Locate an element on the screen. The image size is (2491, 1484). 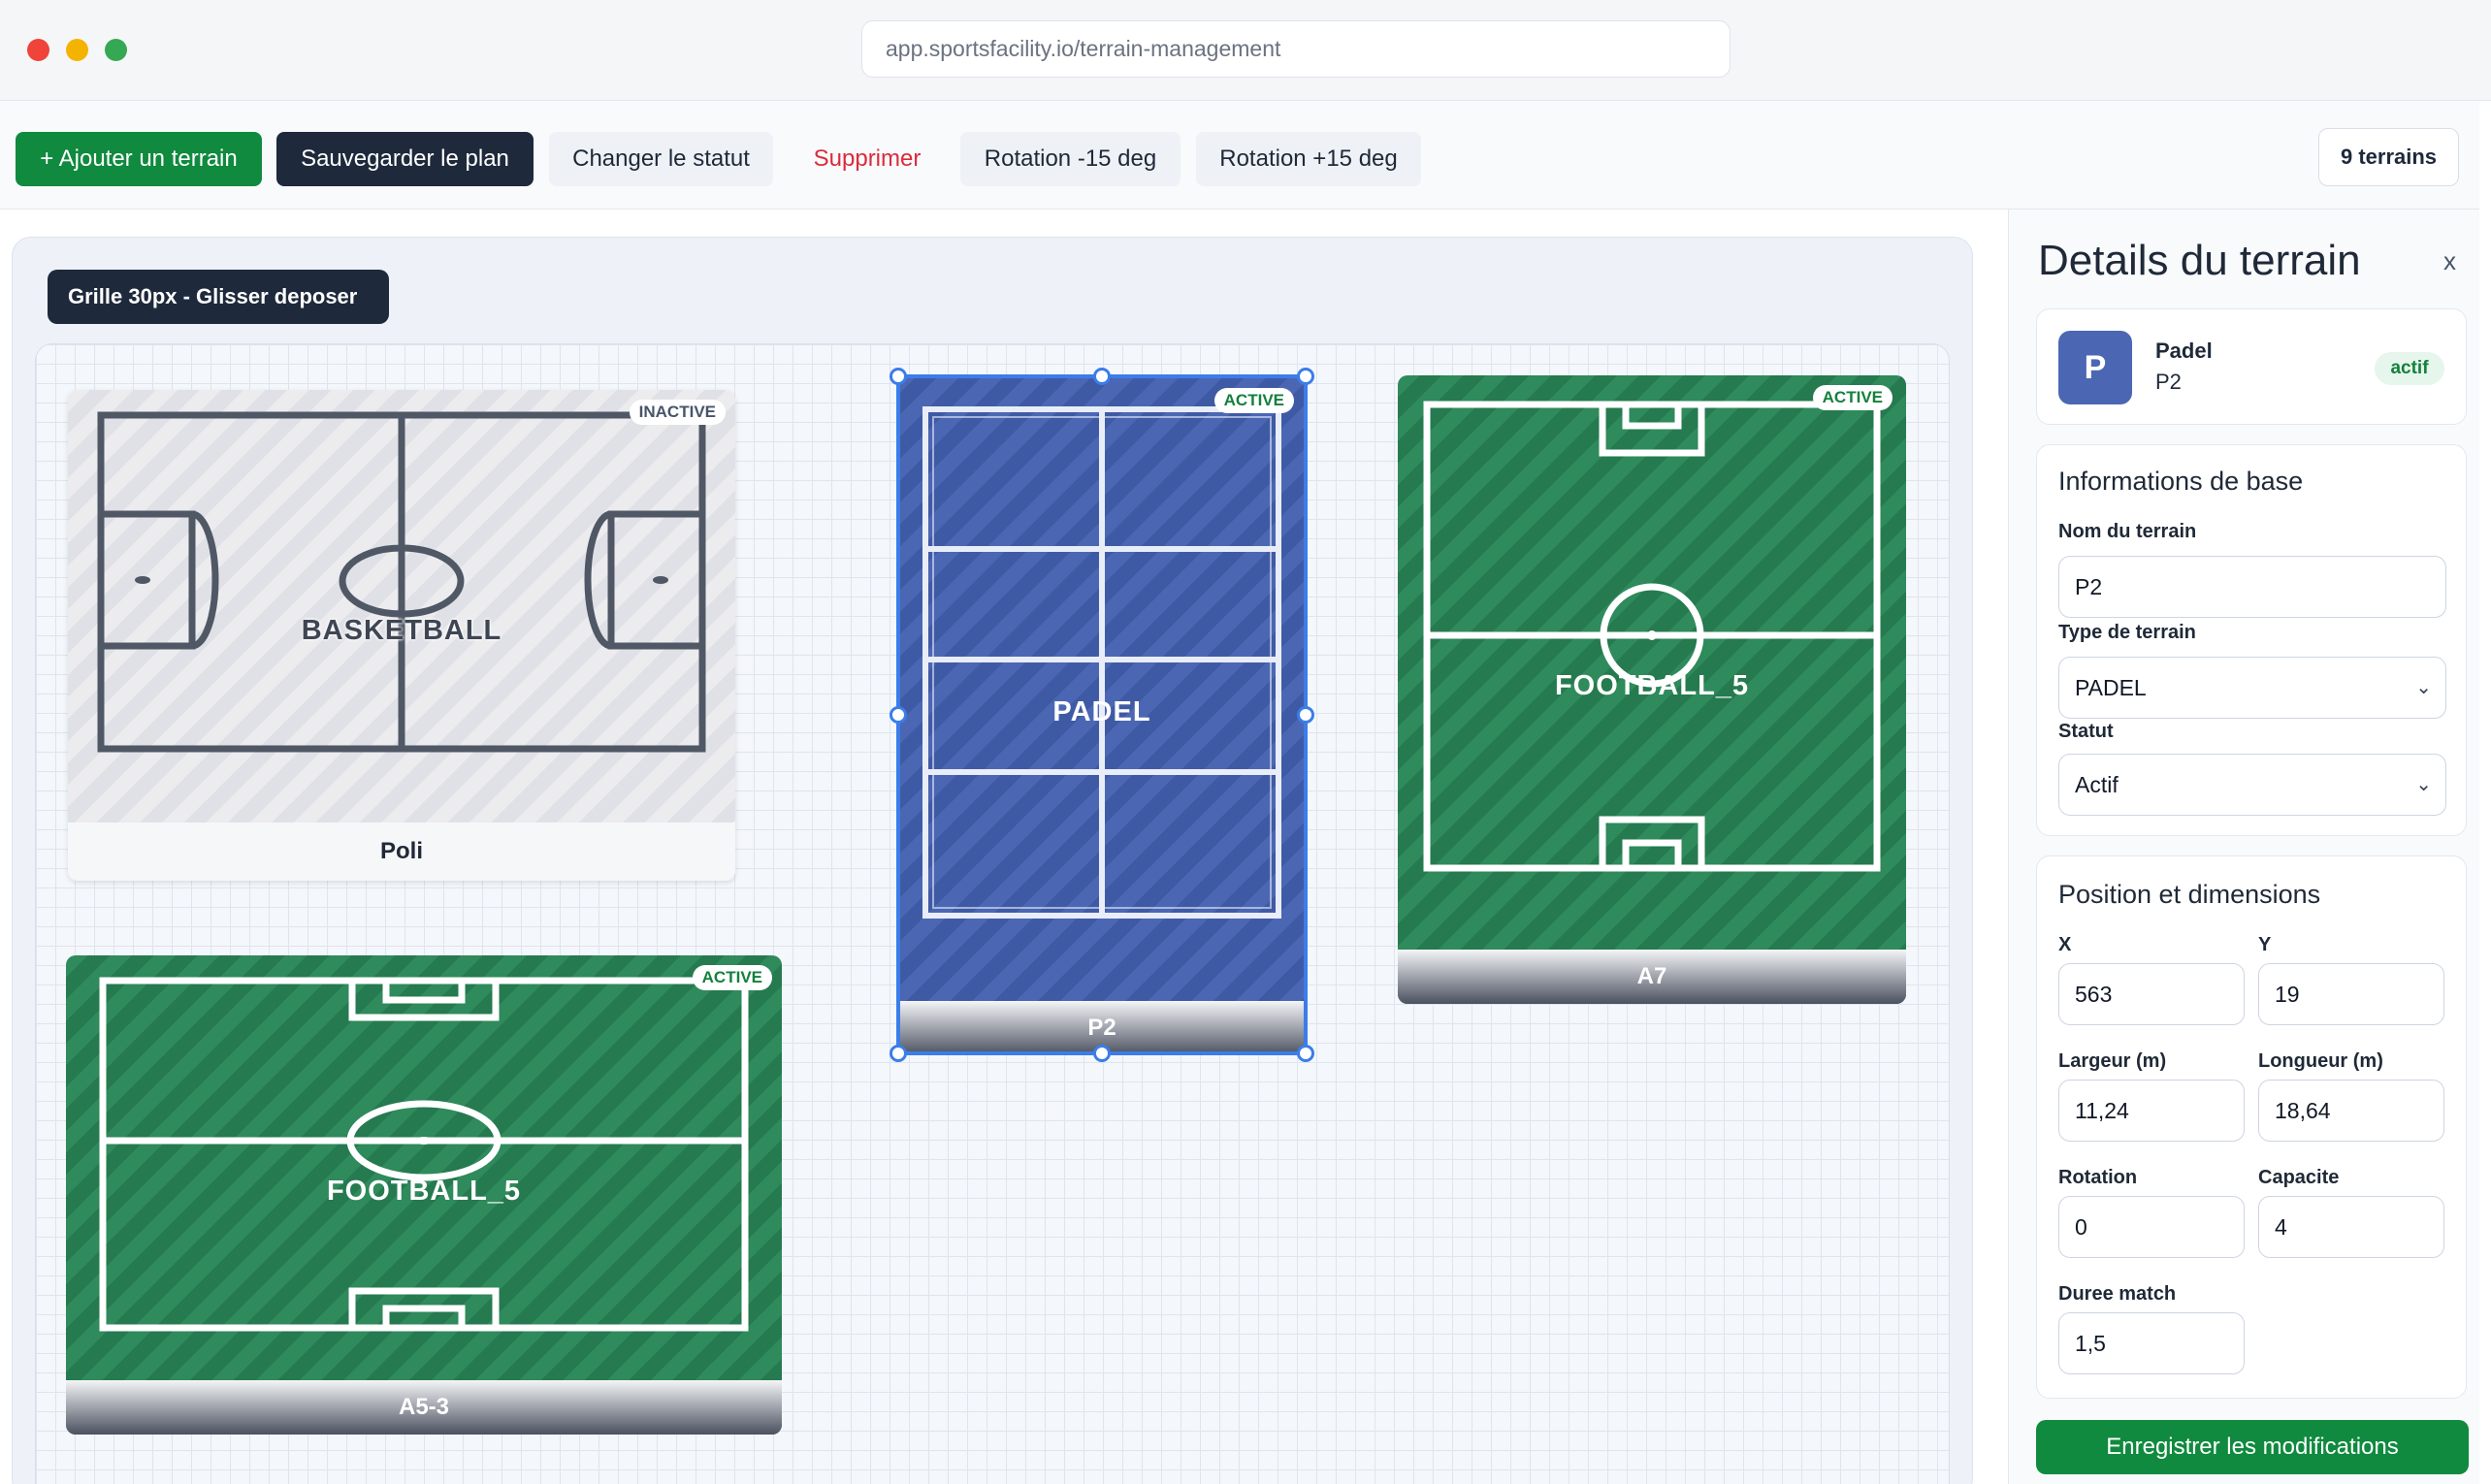
terrain-type-select: PADEL ⌄ is located at coordinates (2252, 688).